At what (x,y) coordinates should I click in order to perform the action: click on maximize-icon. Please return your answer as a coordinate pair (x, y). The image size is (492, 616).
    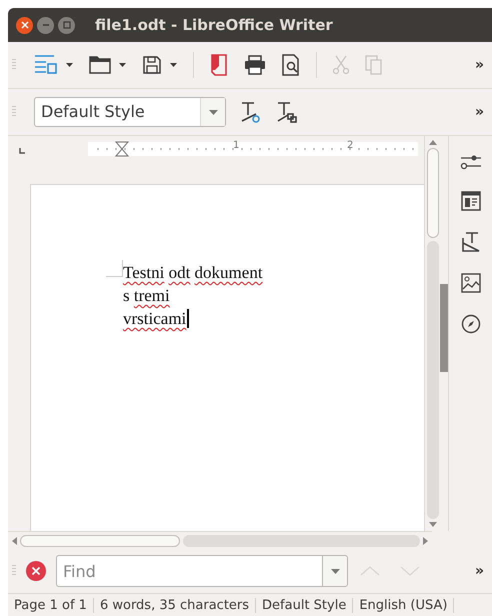
    Looking at the image, I should click on (66, 25).